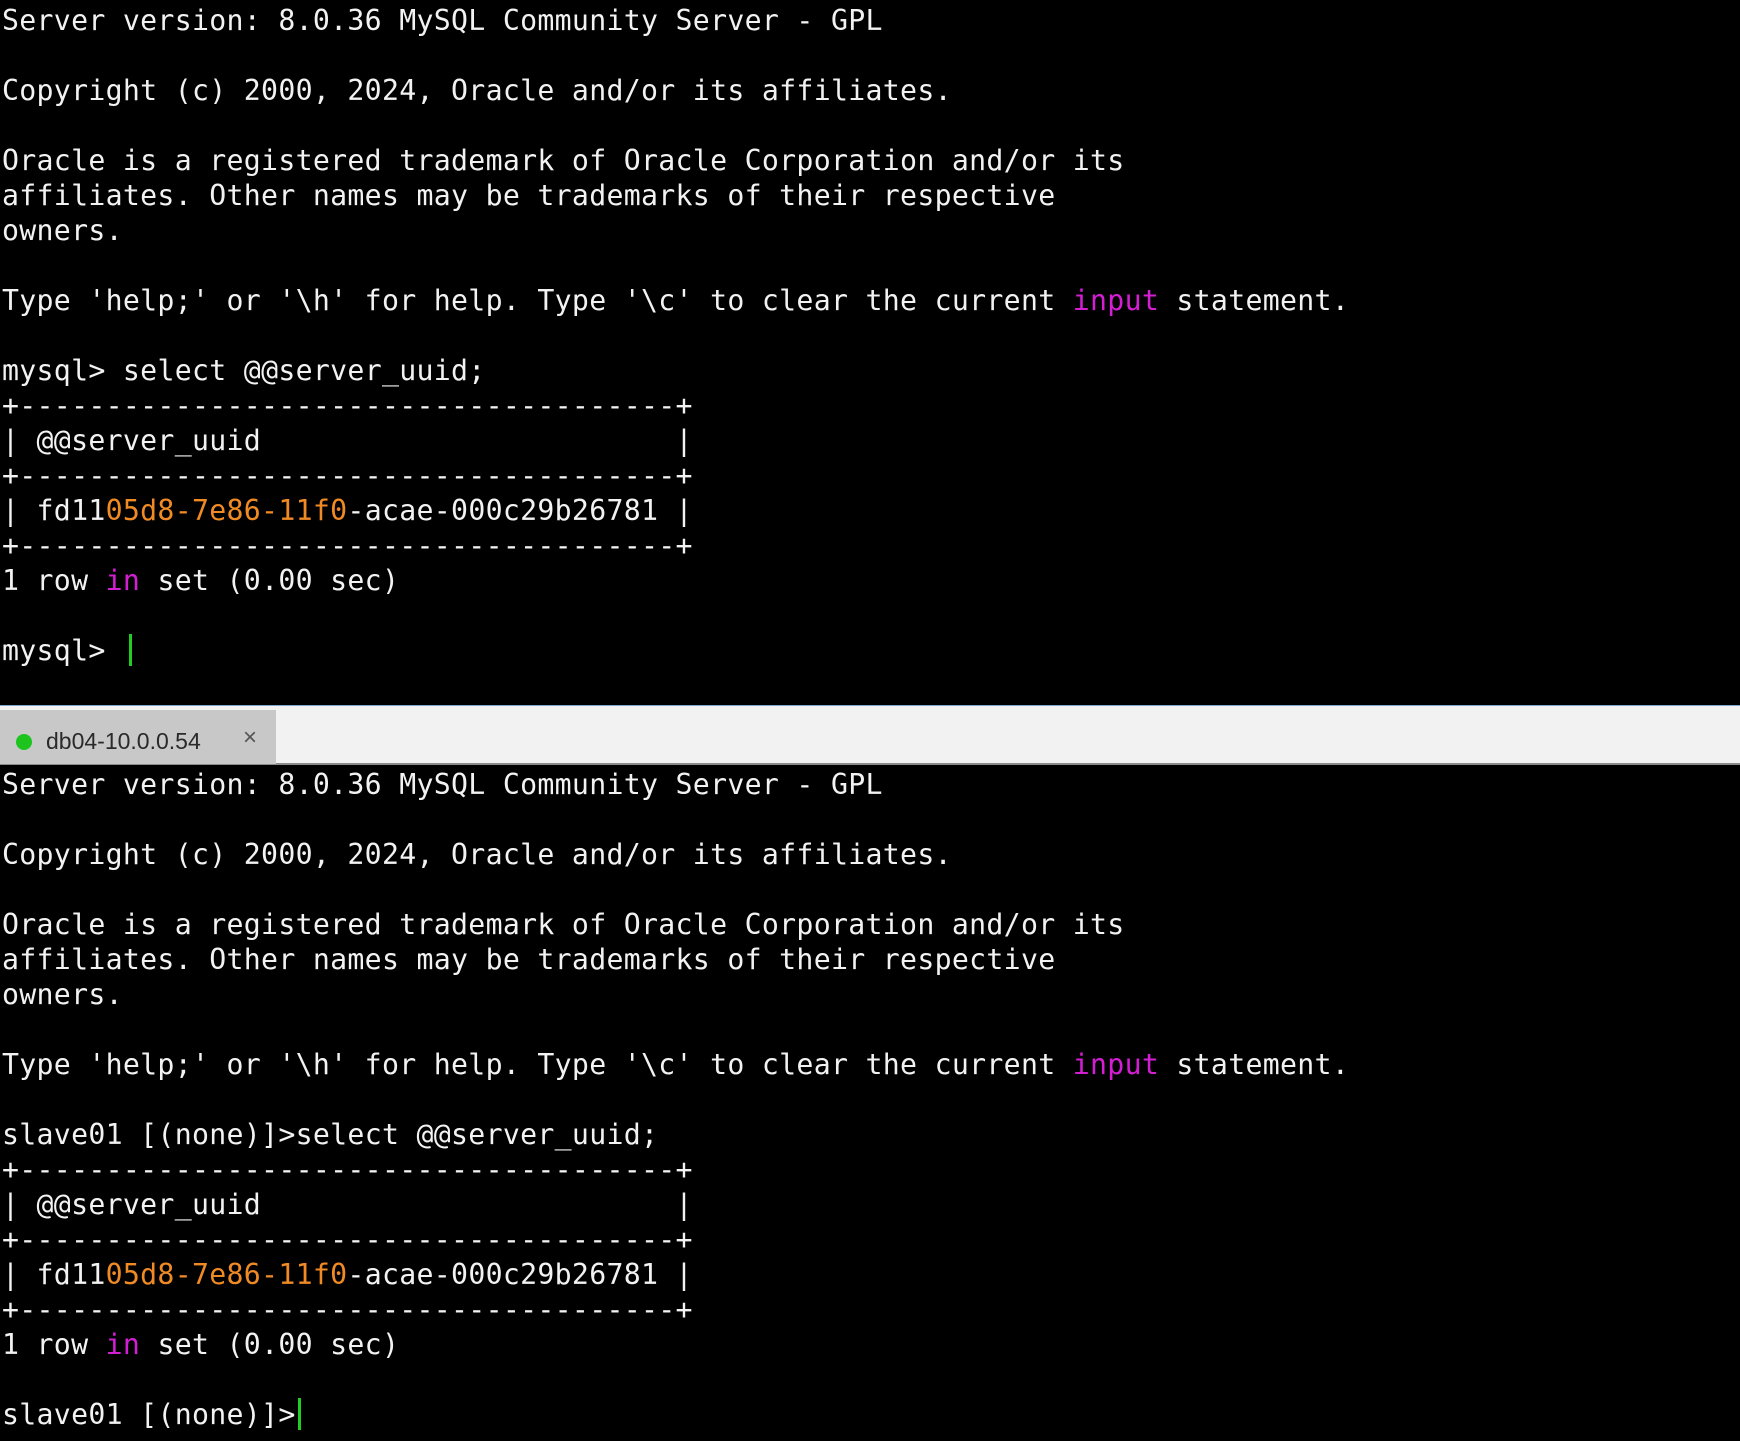 Image resolution: width=1740 pixels, height=1441 pixels. What do you see at coordinates (24, 742) in the screenshot?
I see `connected-status-icon` at bounding box center [24, 742].